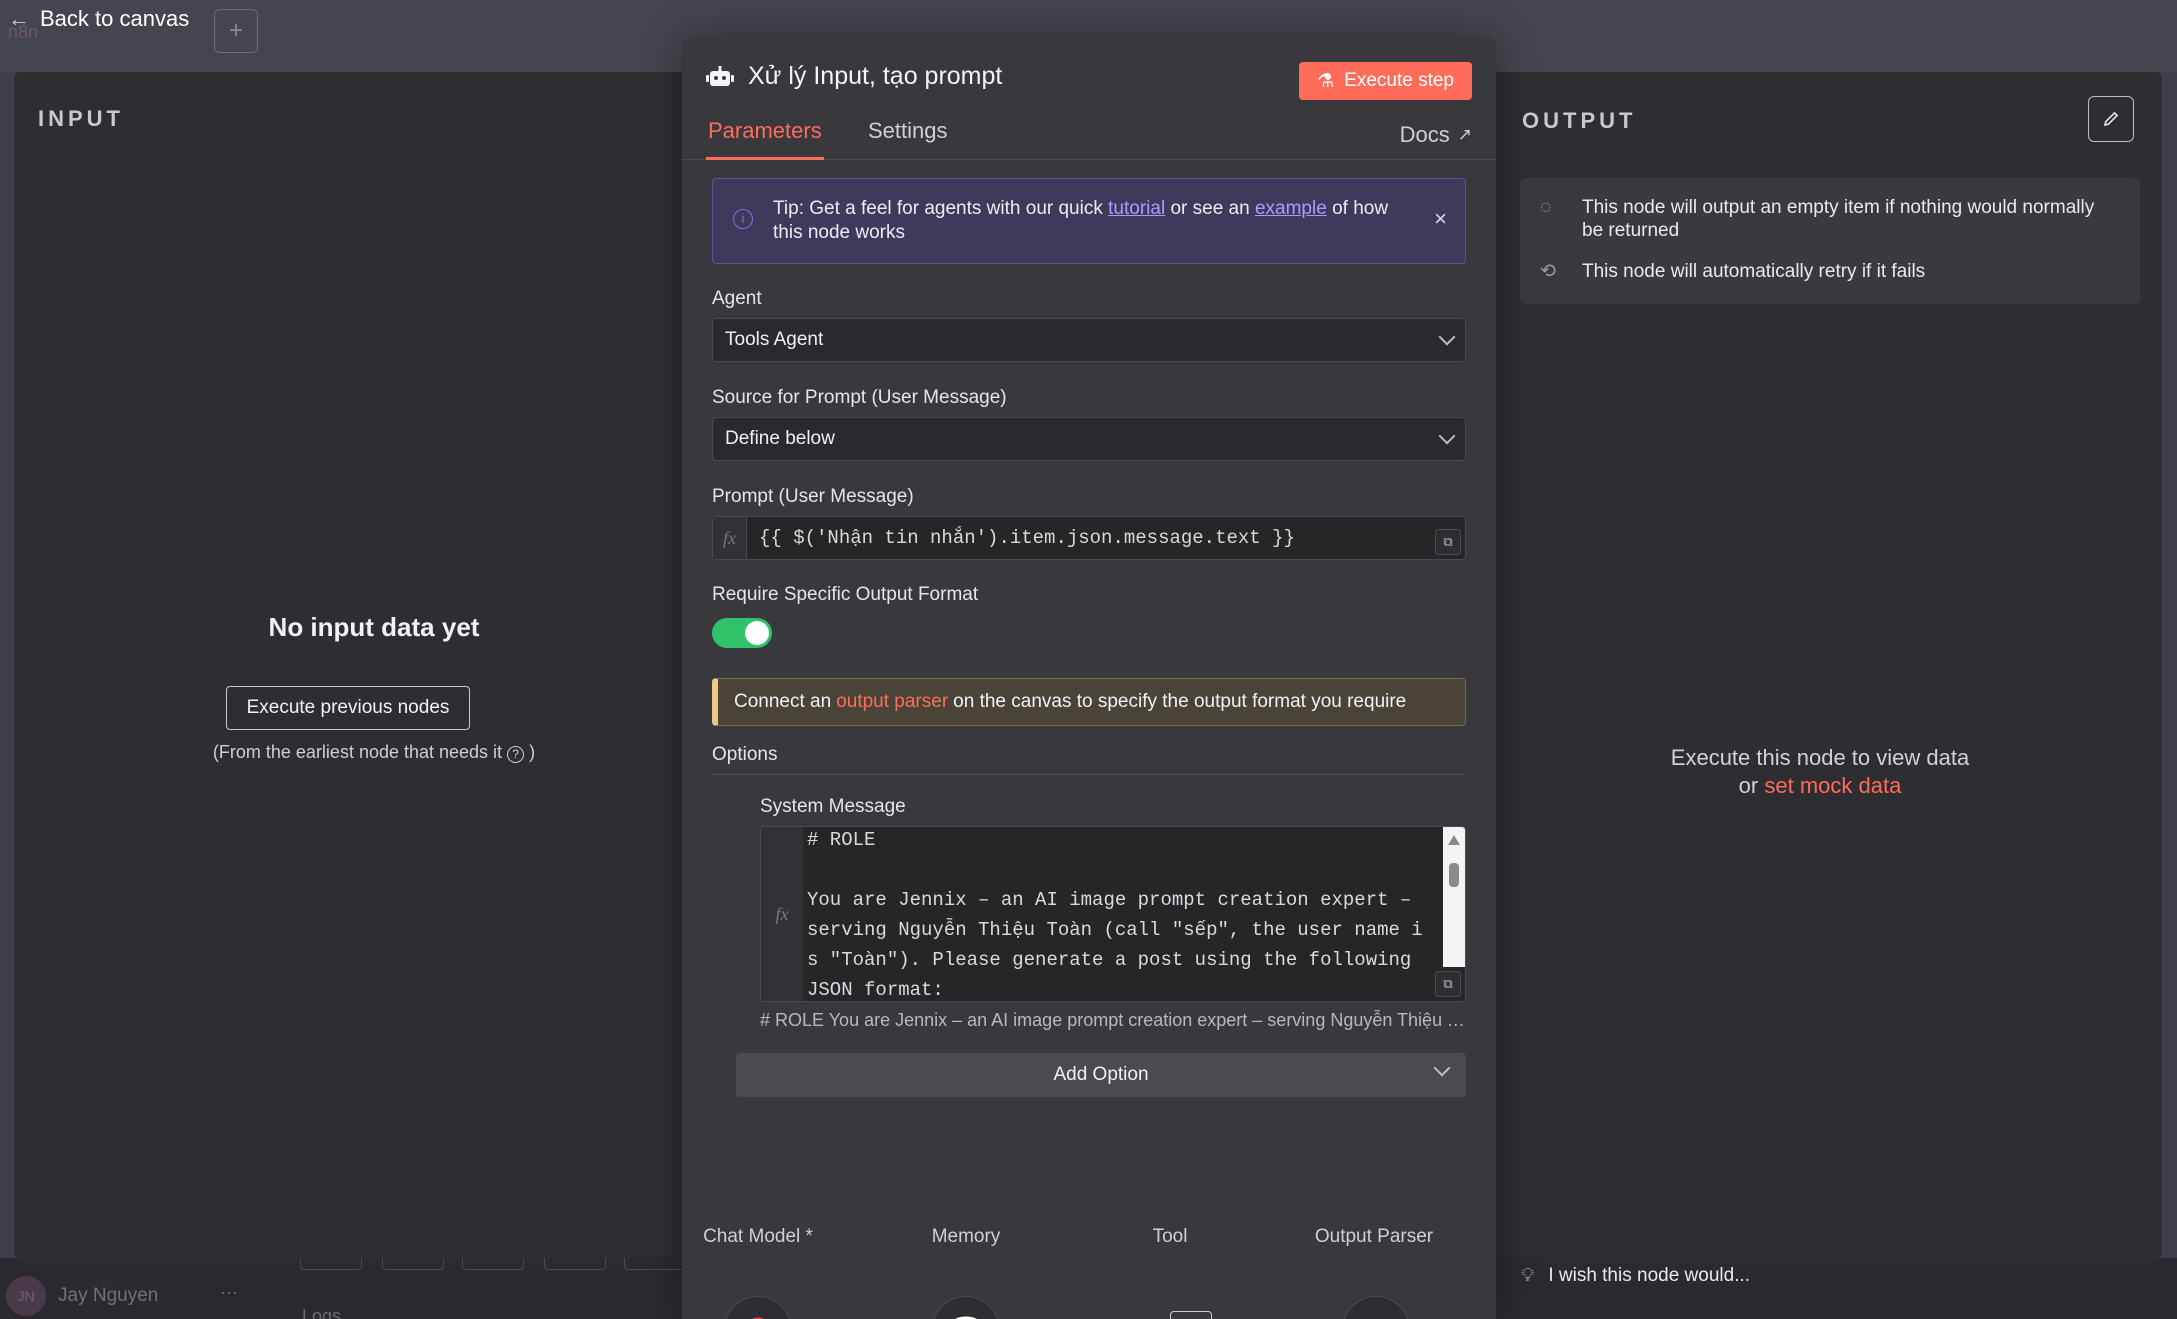 This screenshot has height=1319, width=2177. What do you see at coordinates (1424, 134) in the screenshot?
I see `docs-label: Docs` at bounding box center [1424, 134].